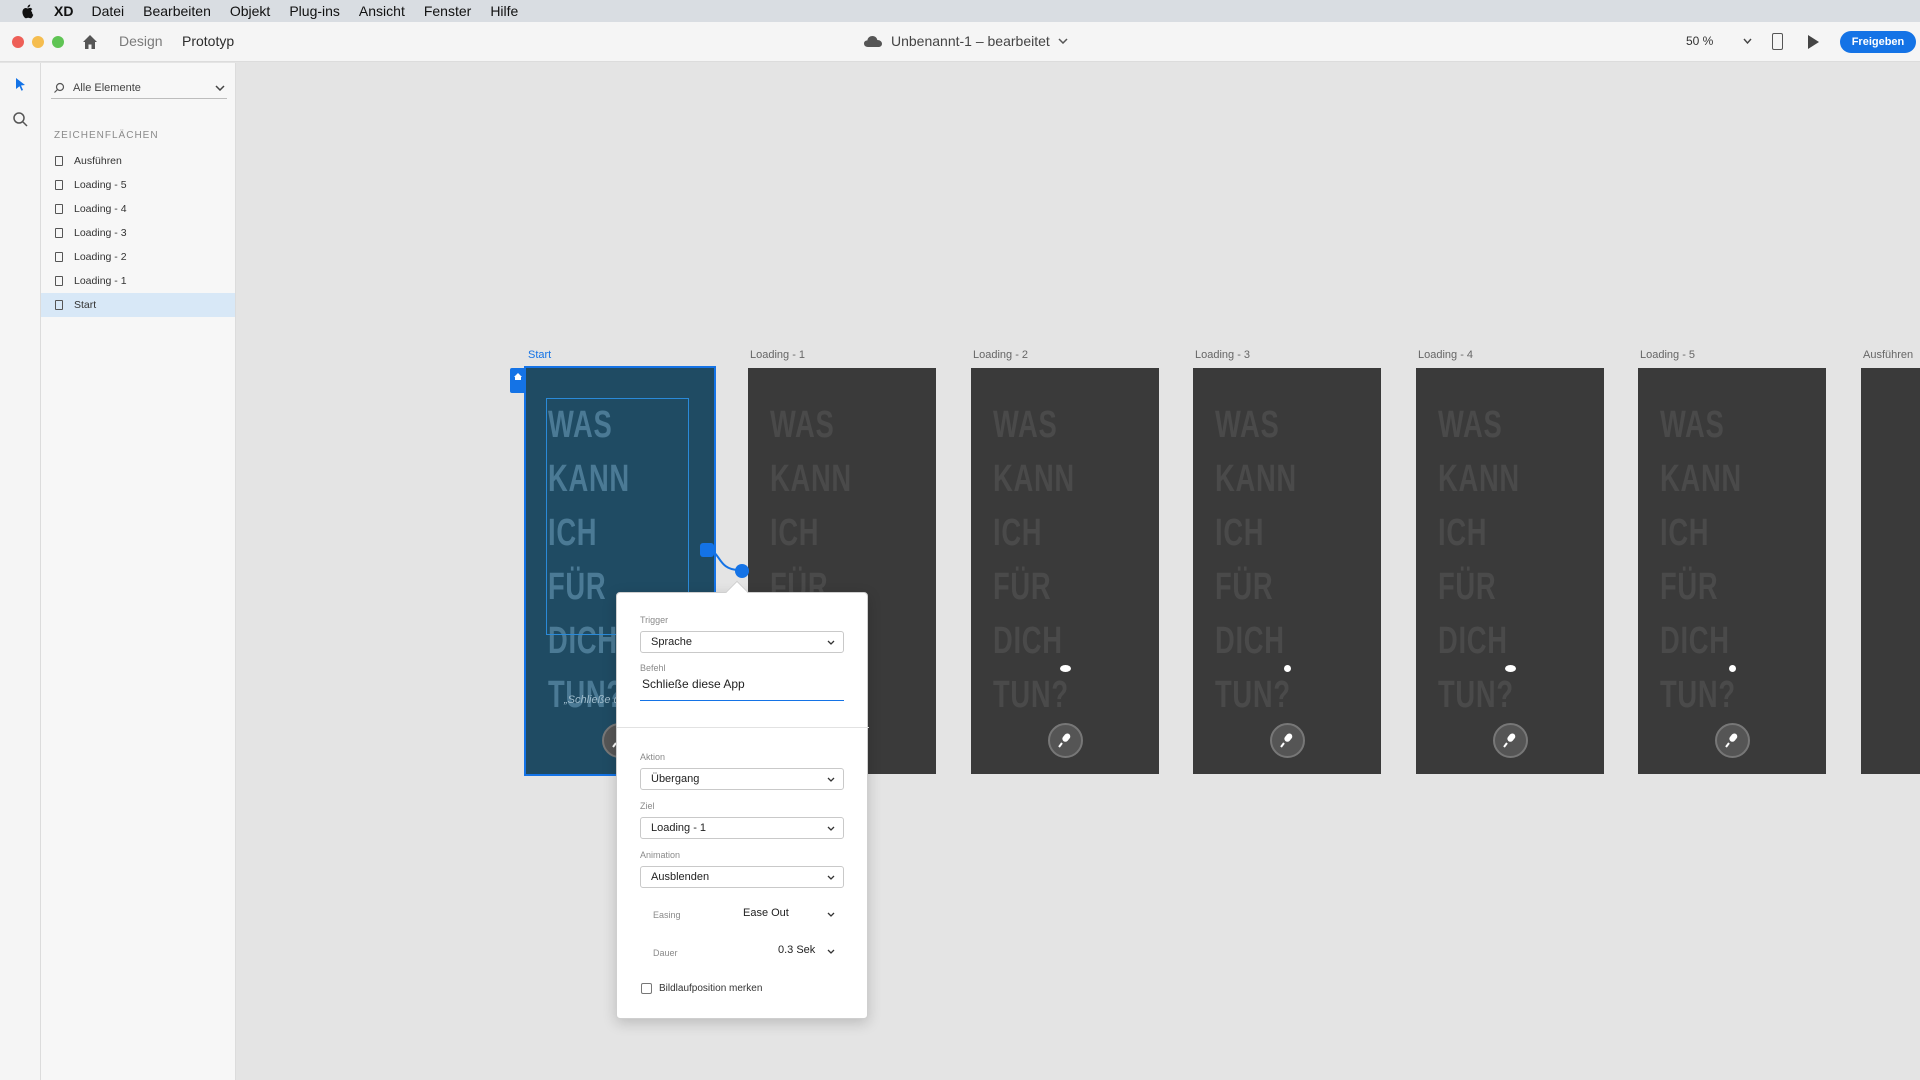 Image resolution: width=1920 pixels, height=1080 pixels. What do you see at coordinates (743, 727) in the screenshot?
I see `popover-divider` at bounding box center [743, 727].